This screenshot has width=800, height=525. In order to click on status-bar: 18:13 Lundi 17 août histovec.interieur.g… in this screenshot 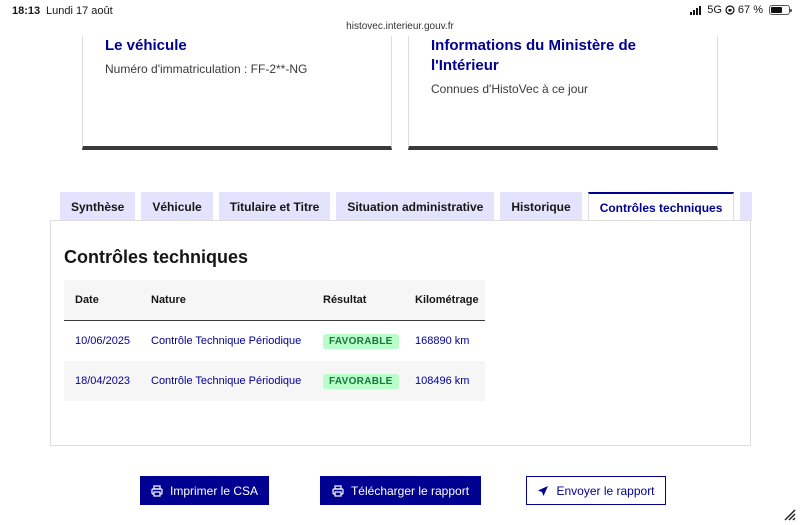, I will do `click(400, 18)`.